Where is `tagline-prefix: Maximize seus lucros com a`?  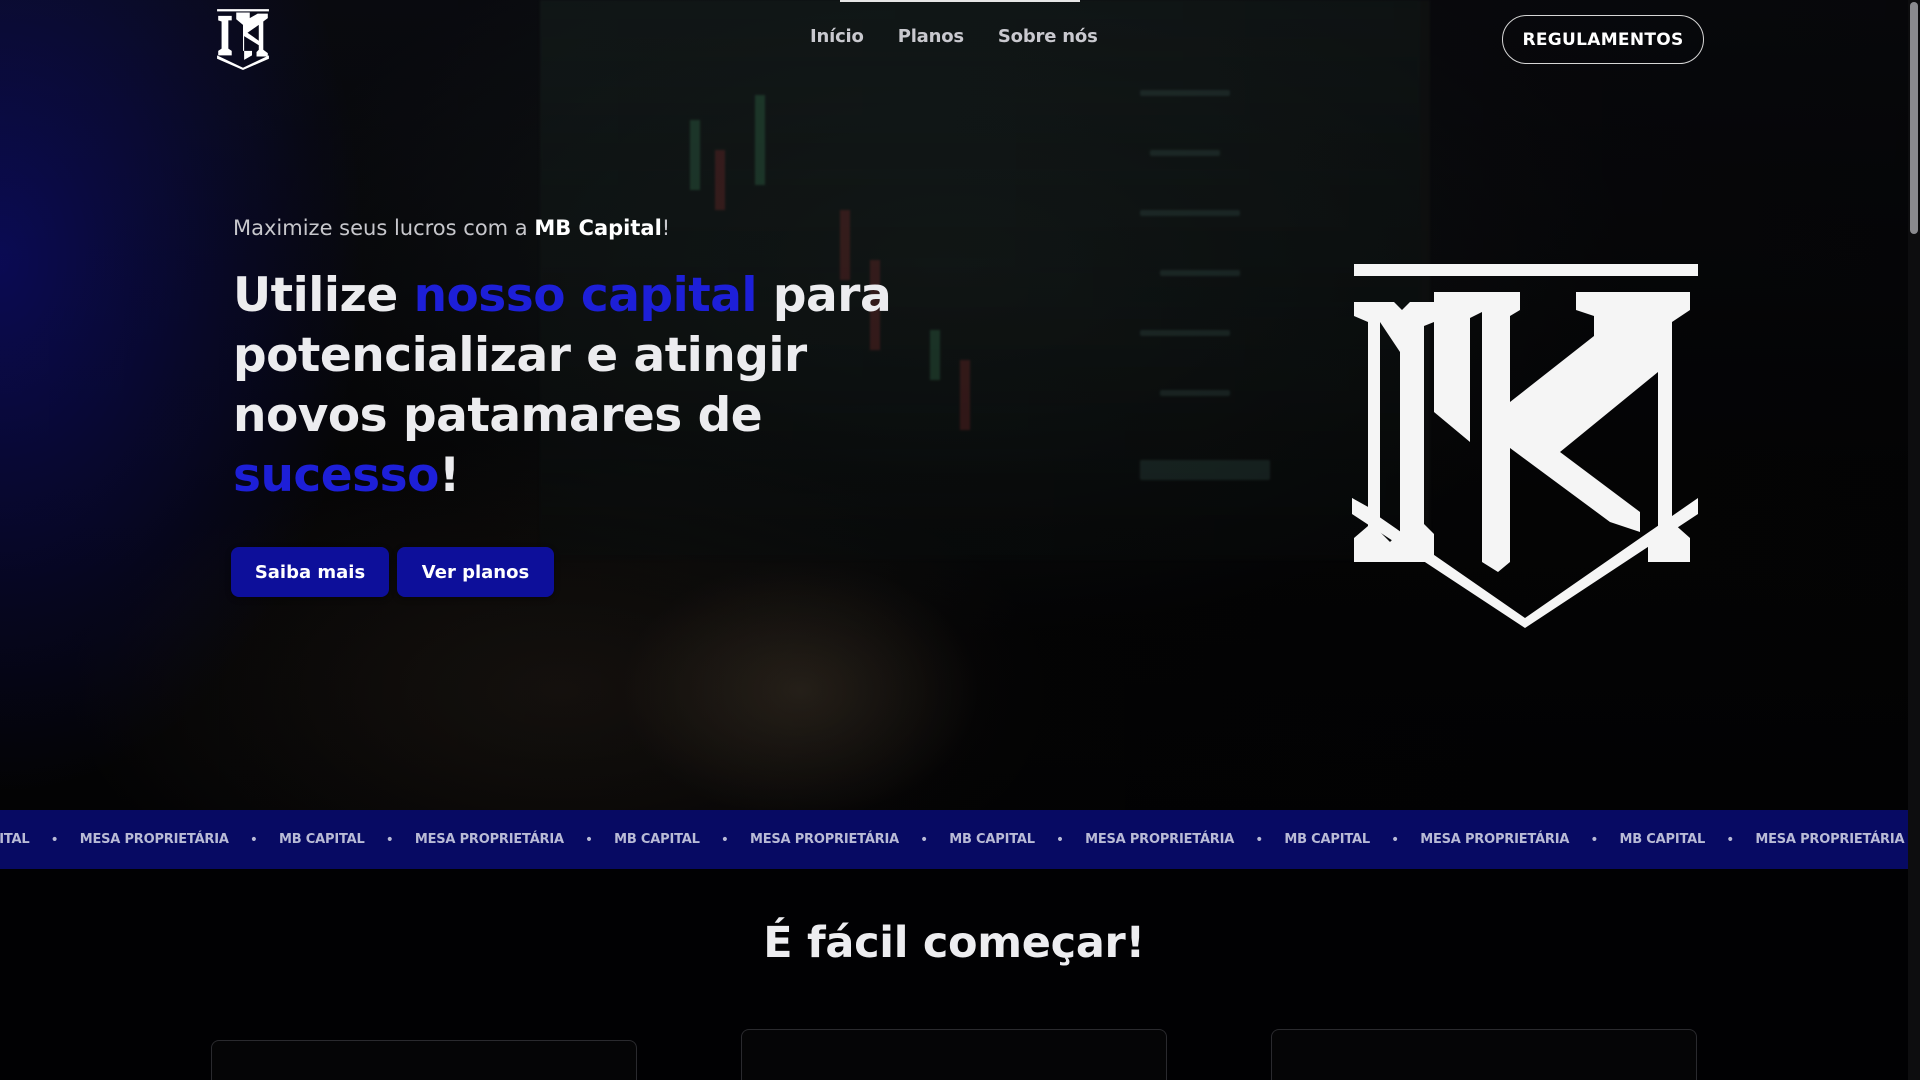 tagline-prefix: Maximize seus lucros com a is located at coordinates (384, 228).